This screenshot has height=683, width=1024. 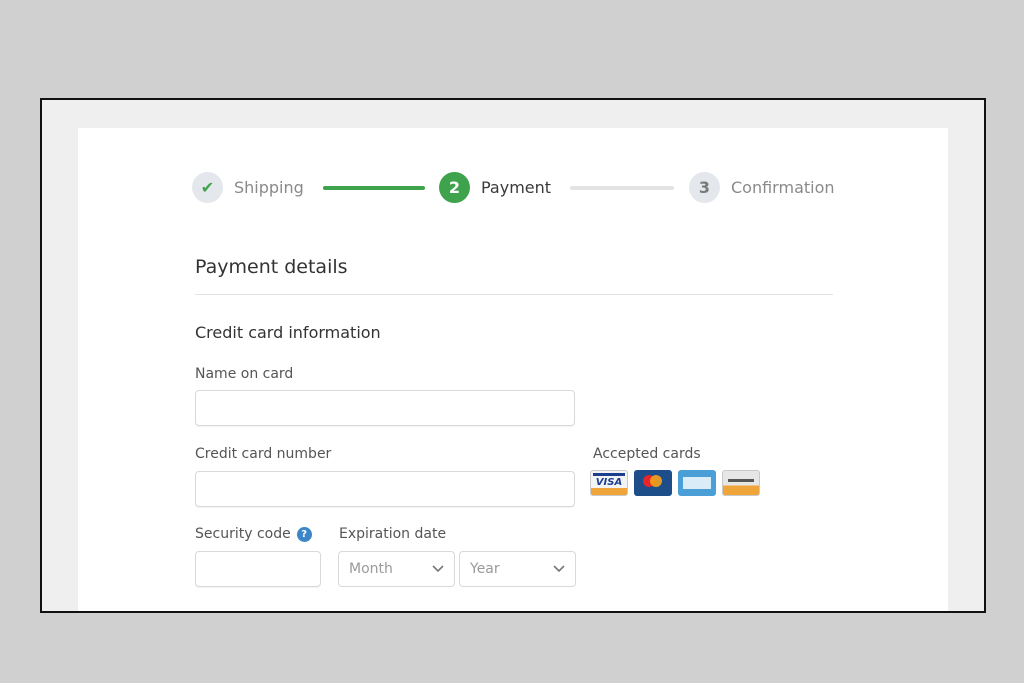 What do you see at coordinates (485, 569) in the screenshot?
I see `year-select-value: Year` at bounding box center [485, 569].